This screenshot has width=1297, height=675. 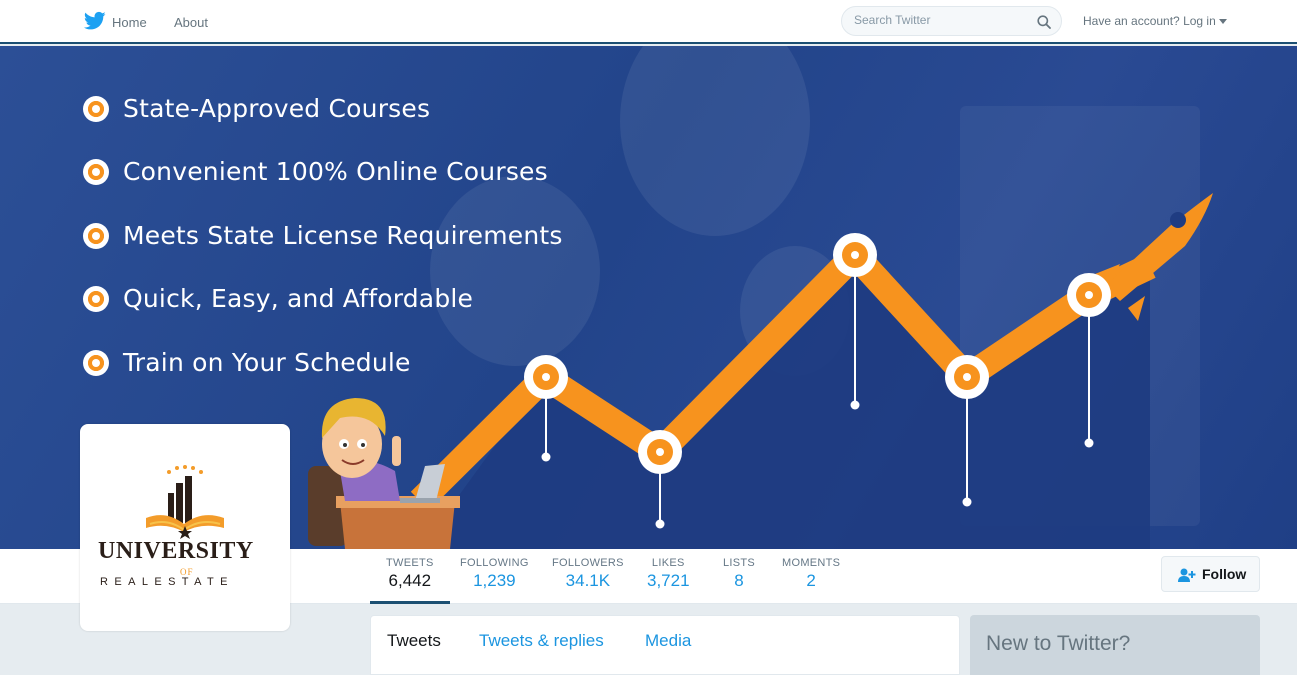 I want to click on follow-button: Follow, so click(x=1210, y=574).